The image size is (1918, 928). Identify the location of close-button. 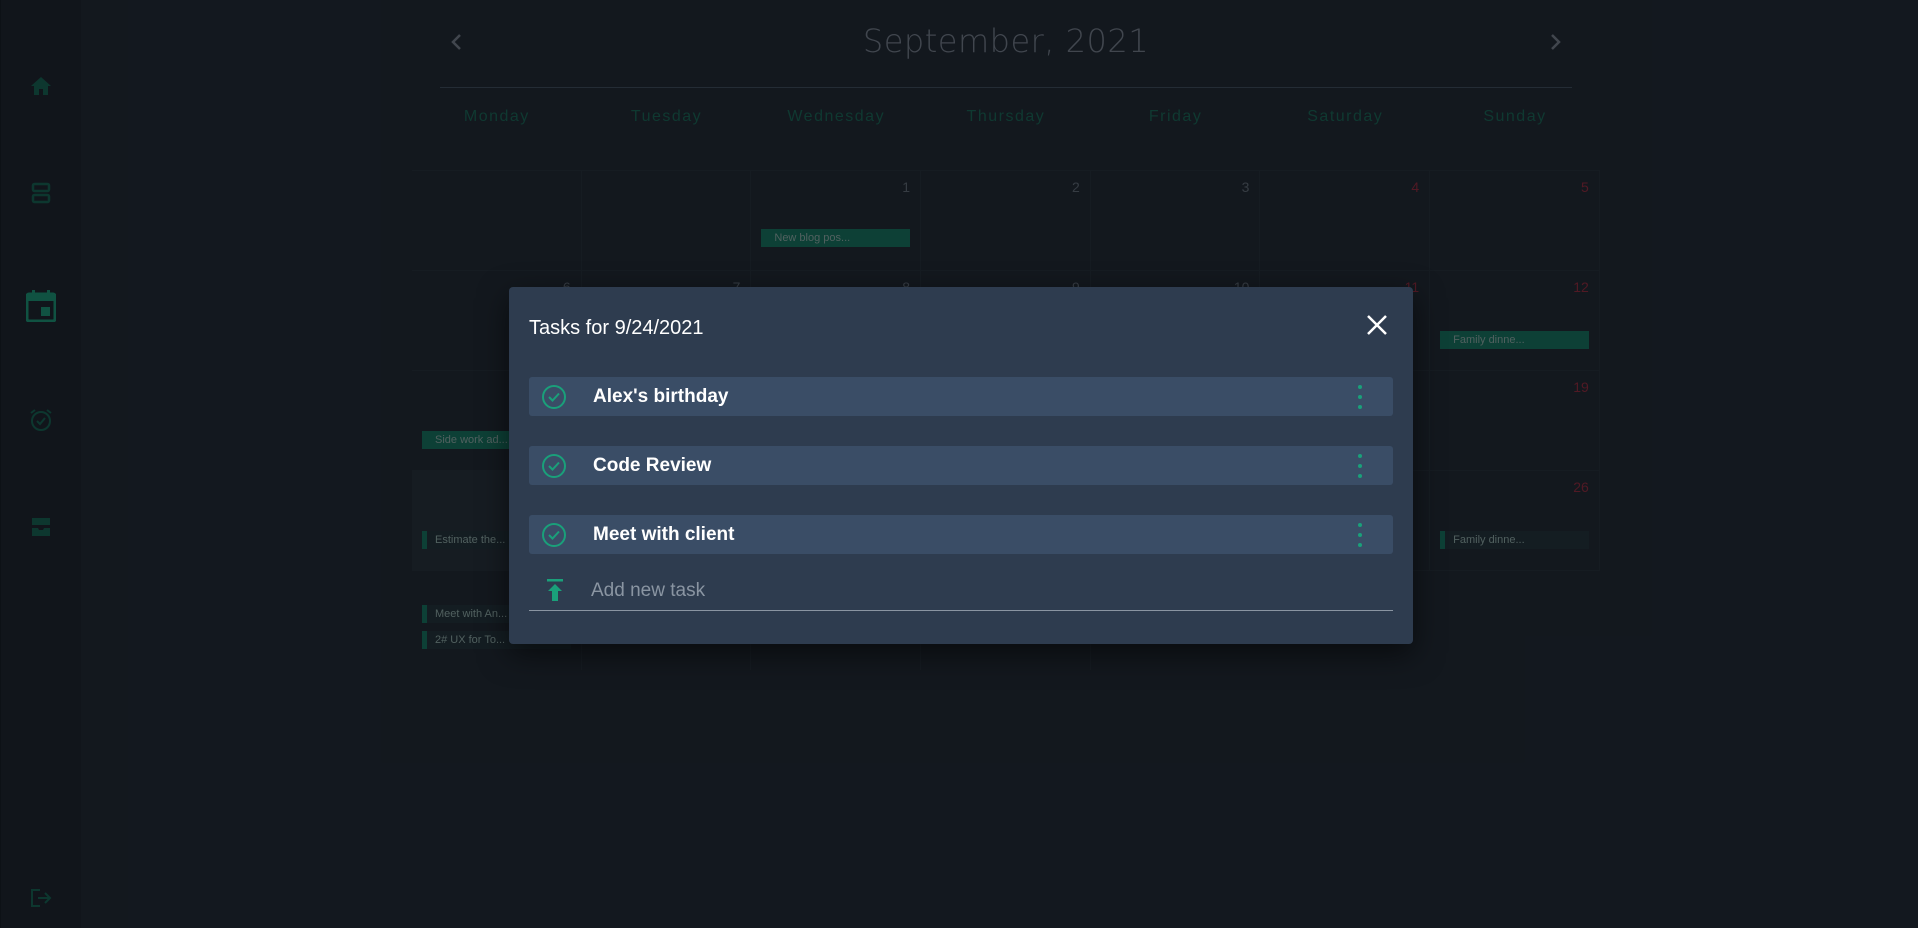
(1377, 325).